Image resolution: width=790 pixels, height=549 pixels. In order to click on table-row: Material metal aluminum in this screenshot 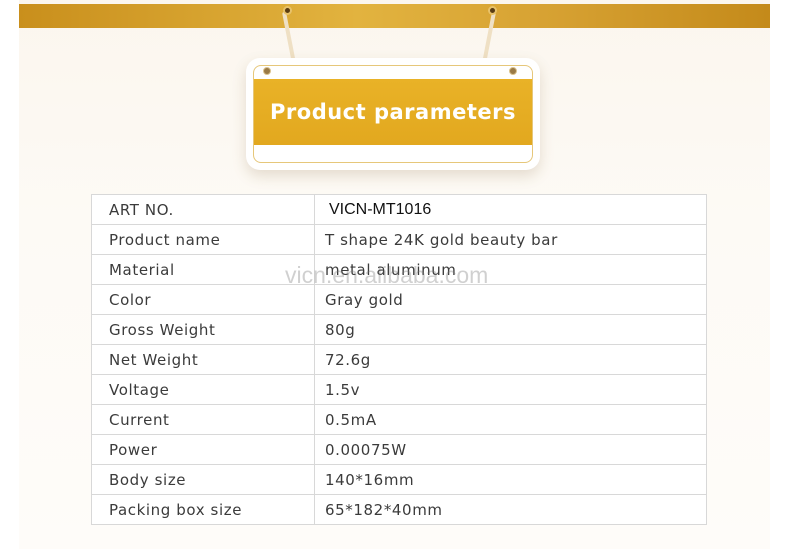, I will do `click(399, 269)`.